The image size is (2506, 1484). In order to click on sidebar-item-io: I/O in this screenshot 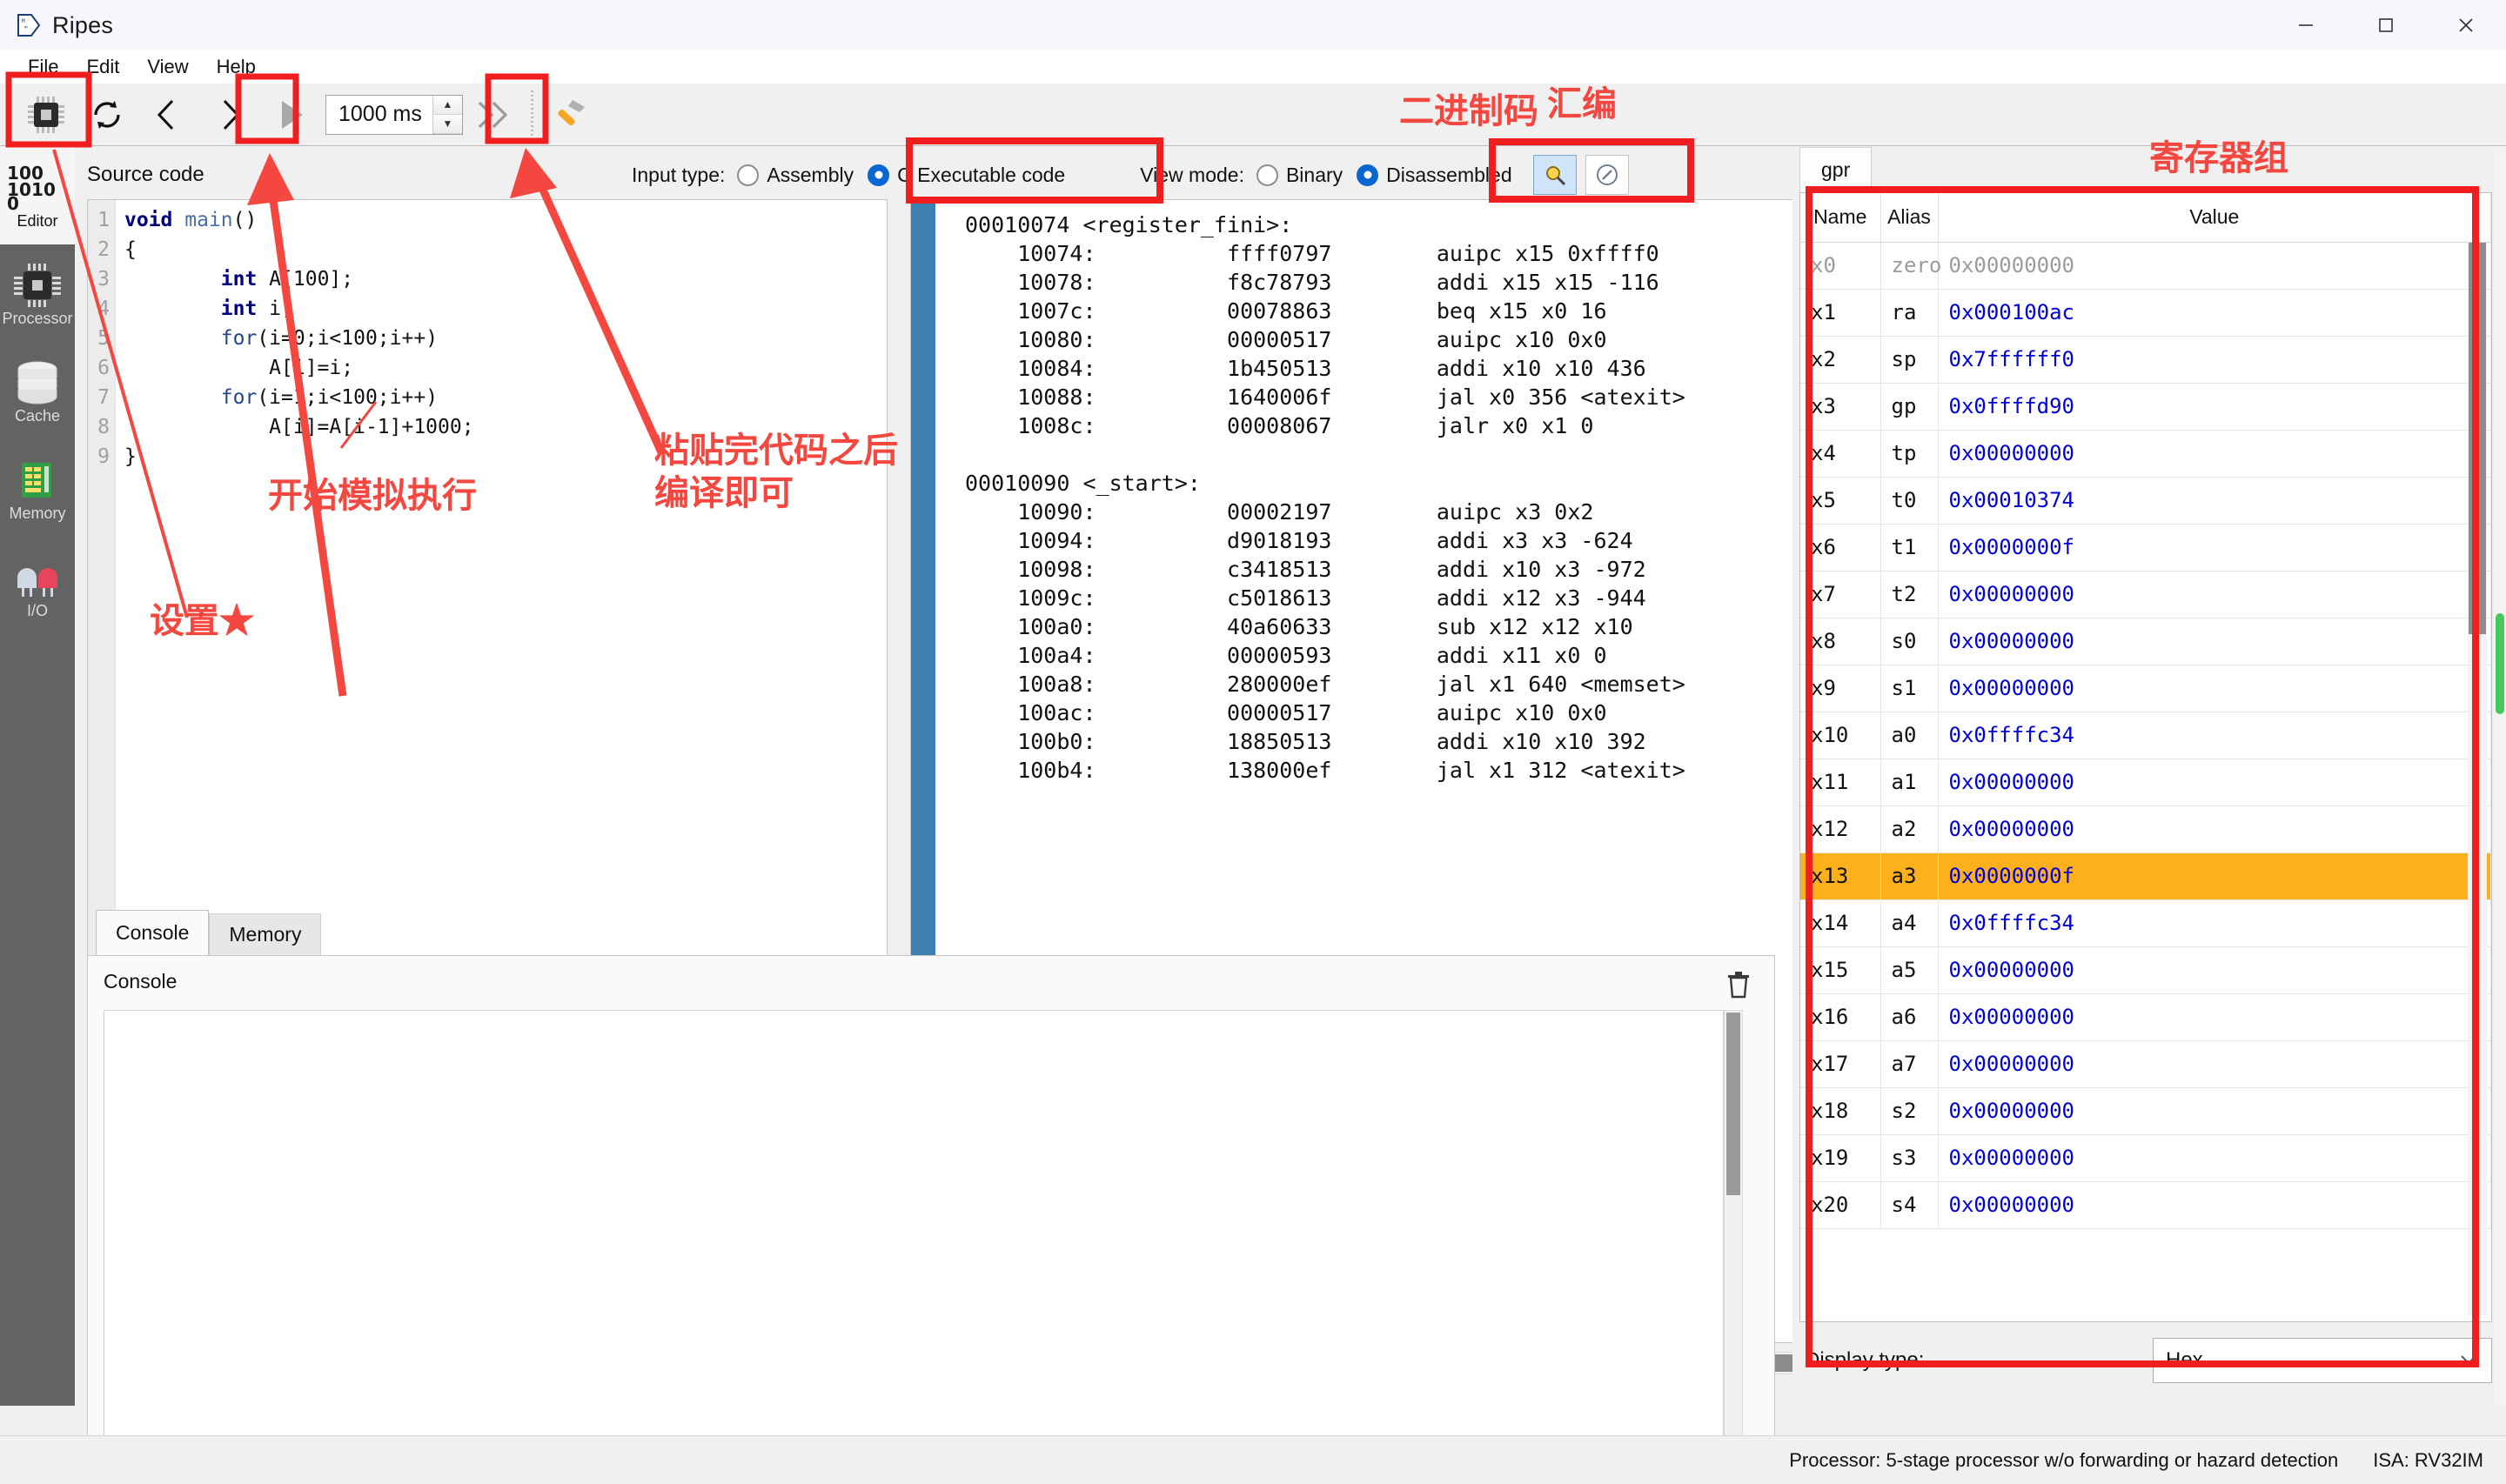, I will do `click(37, 585)`.